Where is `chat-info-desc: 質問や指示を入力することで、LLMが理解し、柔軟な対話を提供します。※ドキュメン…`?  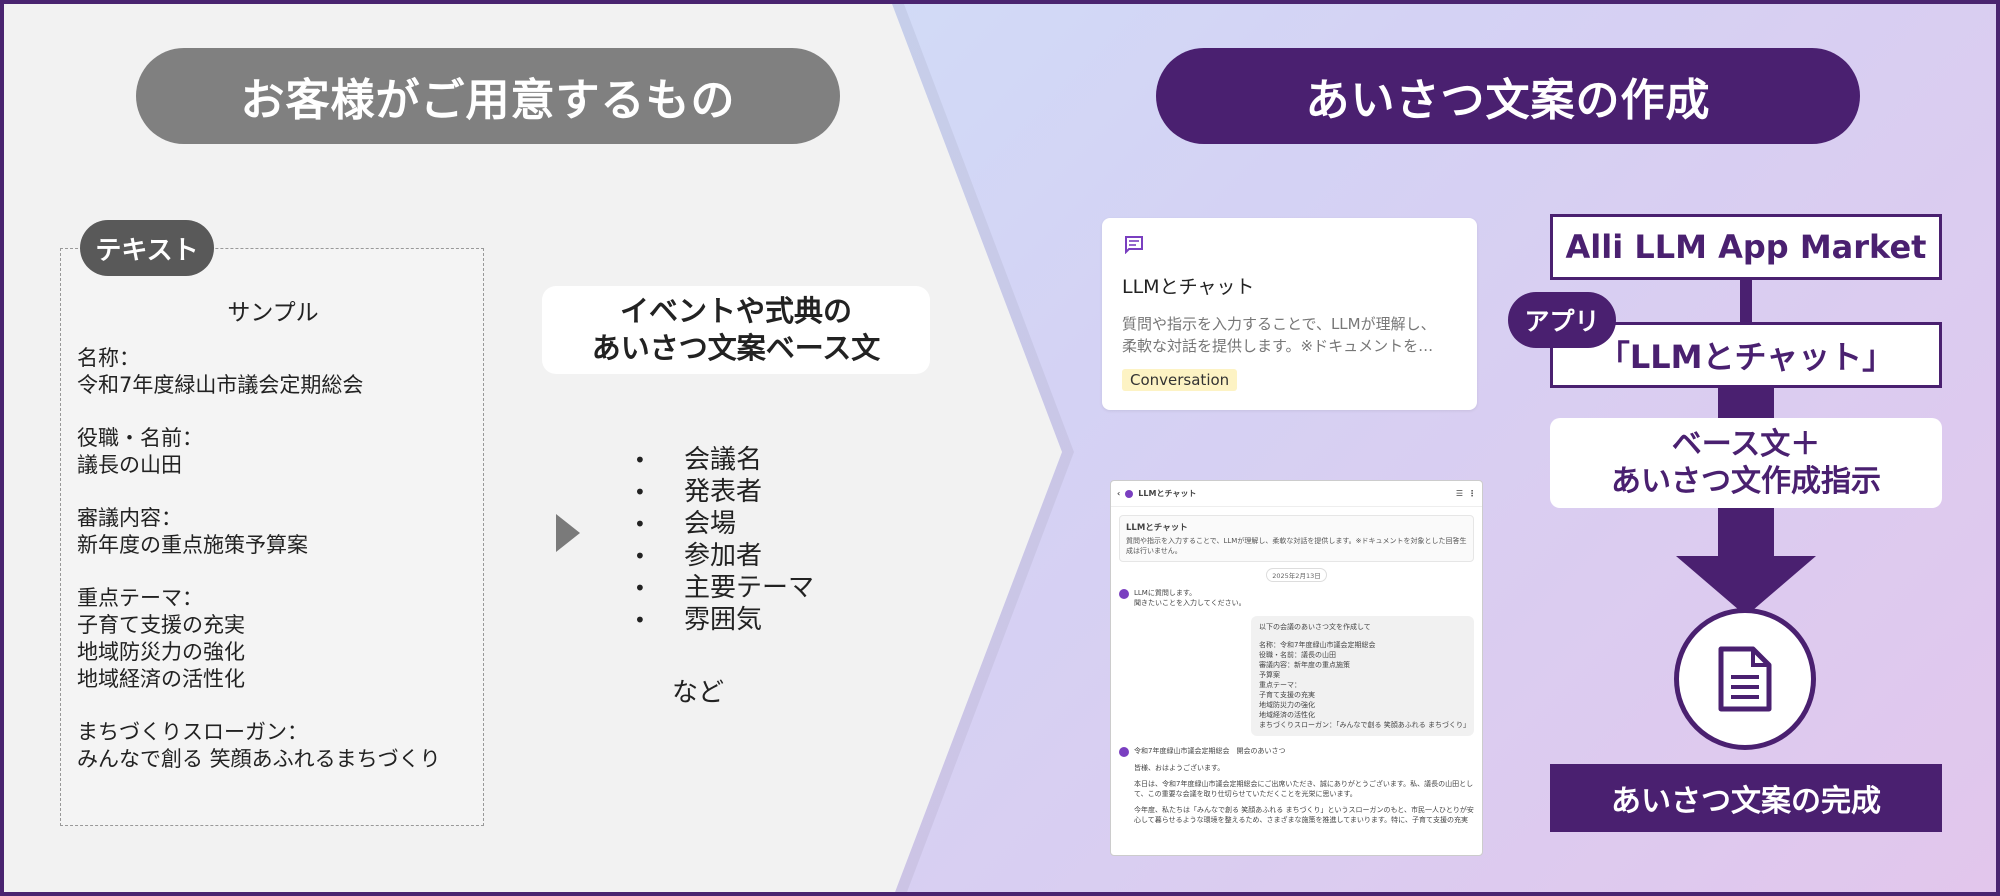
chat-info-desc: 質問や指示を入力することで、LLMが理解し、柔軟な対話を提供します。※ドキュメン… is located at coordinates (1296, 546).